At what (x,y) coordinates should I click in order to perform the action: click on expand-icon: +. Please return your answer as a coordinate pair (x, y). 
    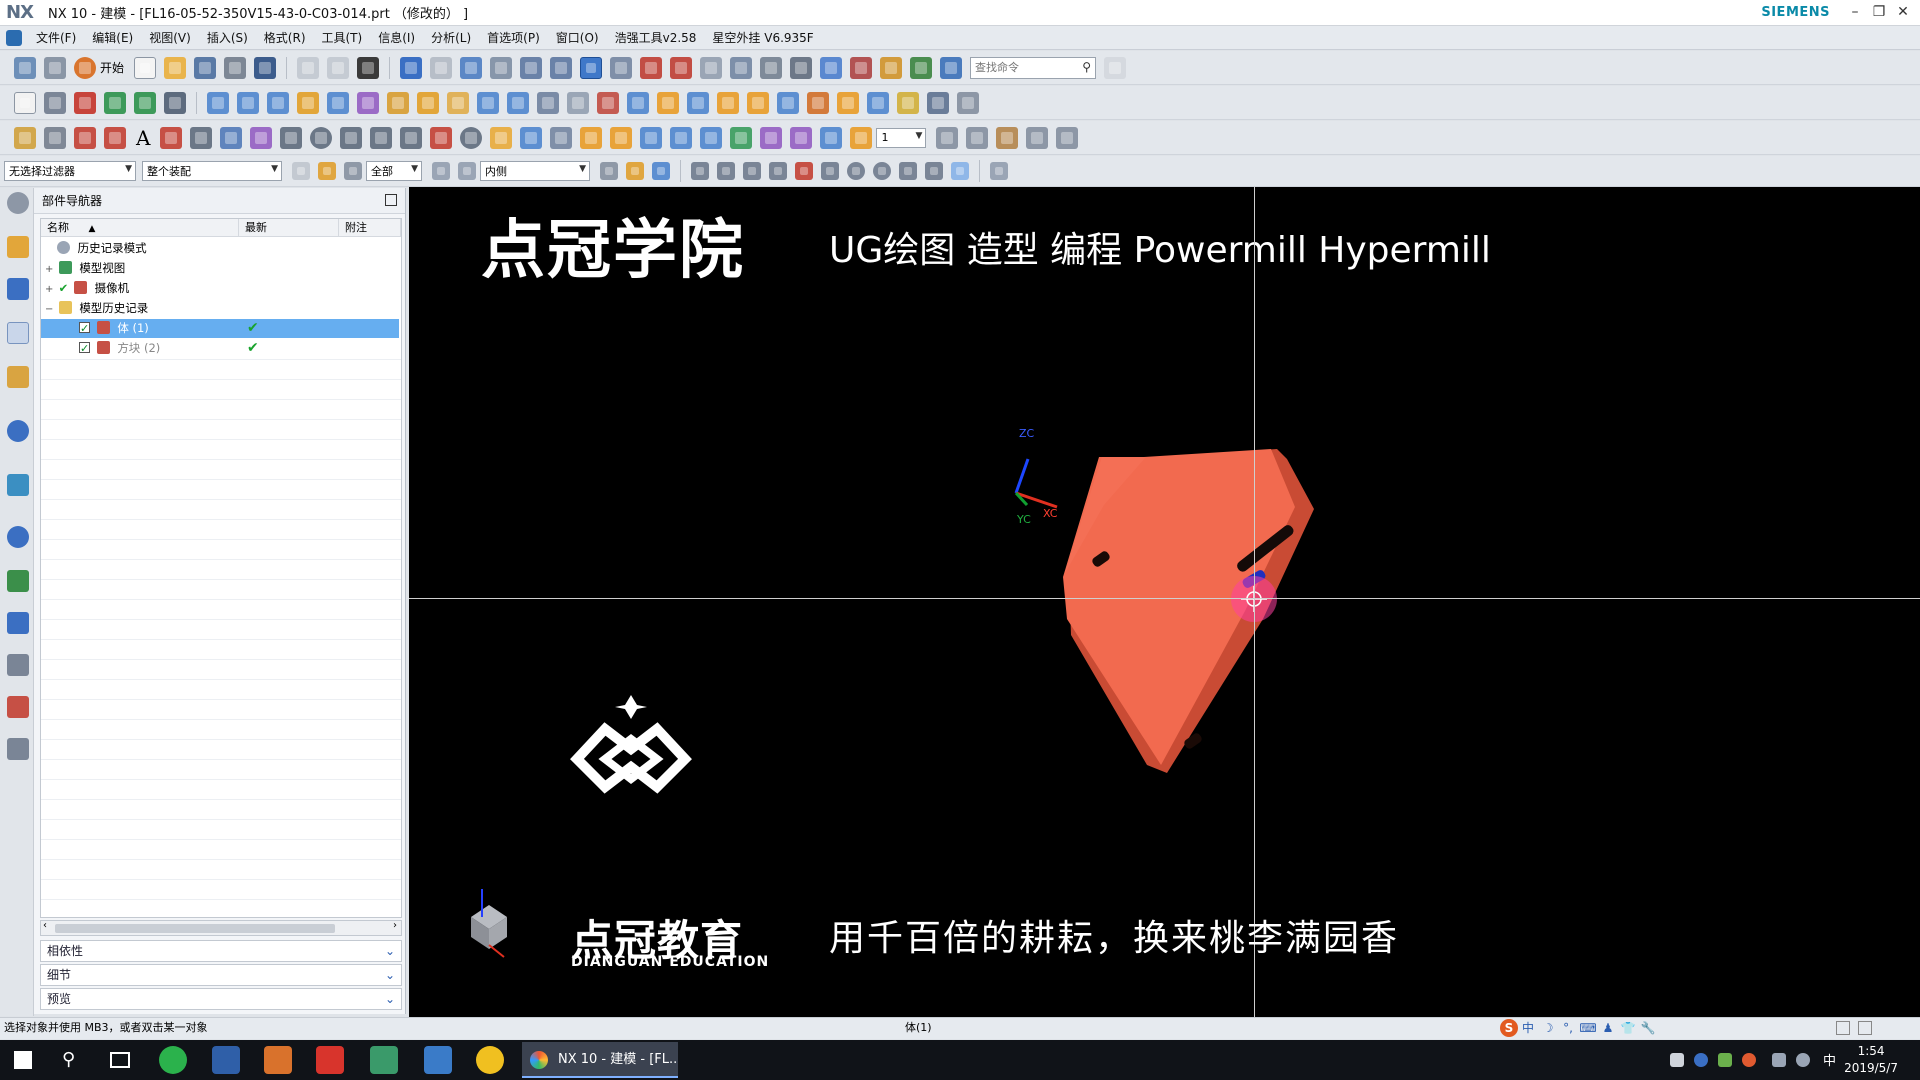
    Looking at the image, I should click on (50, 289).